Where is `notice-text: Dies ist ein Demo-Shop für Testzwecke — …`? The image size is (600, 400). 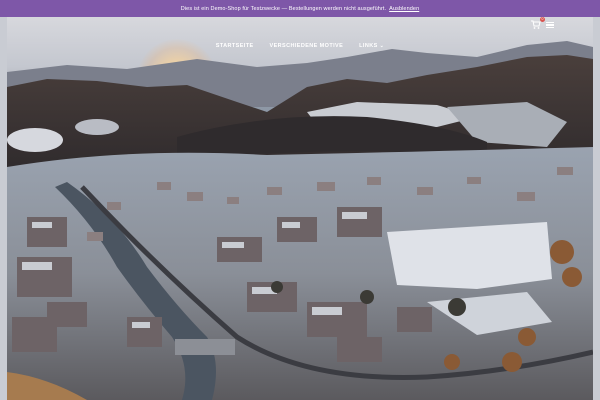 notice-text: Dies ist ein Demo-Shop für Testzwecke — … is located at coordinates (283, 8).